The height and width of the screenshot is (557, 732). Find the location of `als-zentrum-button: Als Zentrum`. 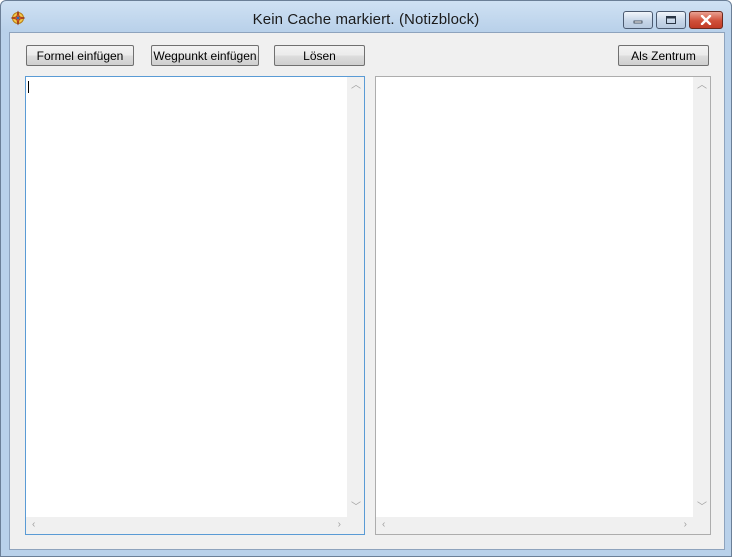

als-zentrum-button: Als Zentrum is located at coordinates (663, 55).